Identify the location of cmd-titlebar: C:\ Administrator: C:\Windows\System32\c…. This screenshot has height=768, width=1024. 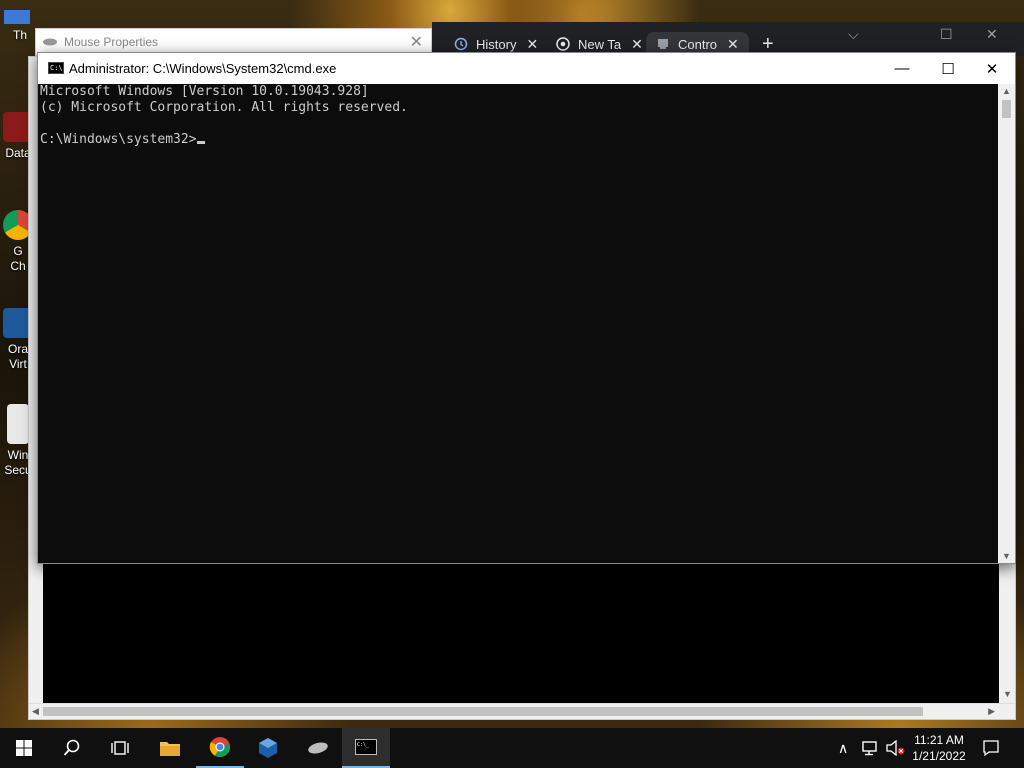
(526, 68).